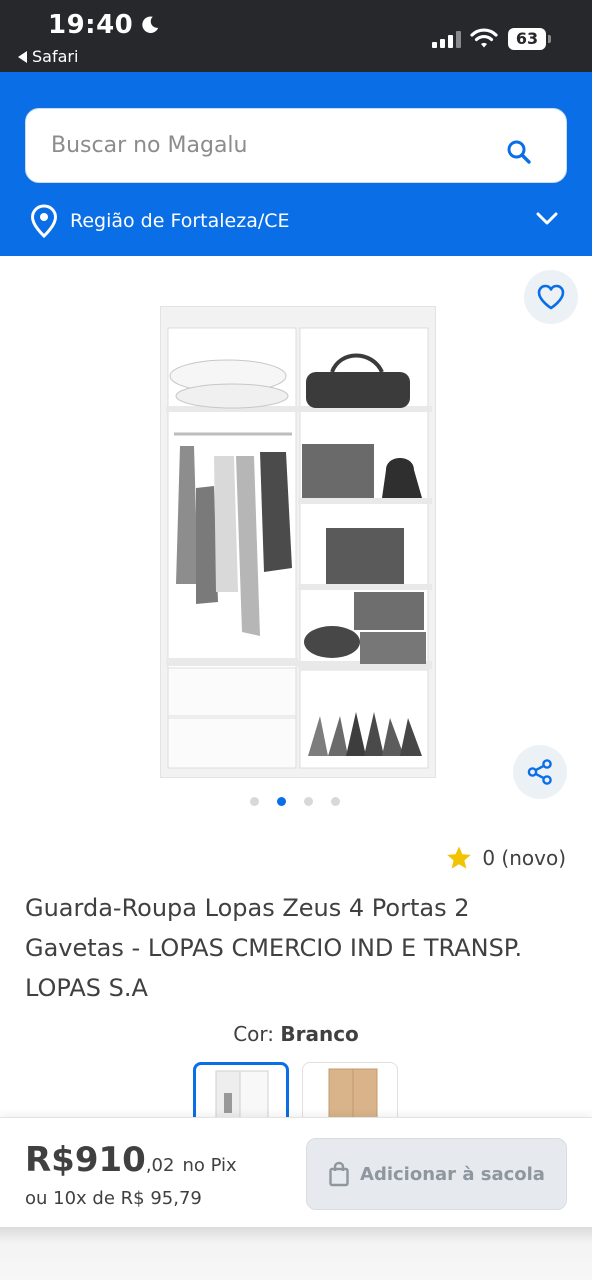 The width and height of the screenshot is (592, 1280). Describe the element at coordinates (91, 25) in the screenshot. I see `time-text: 19:40` at that location.